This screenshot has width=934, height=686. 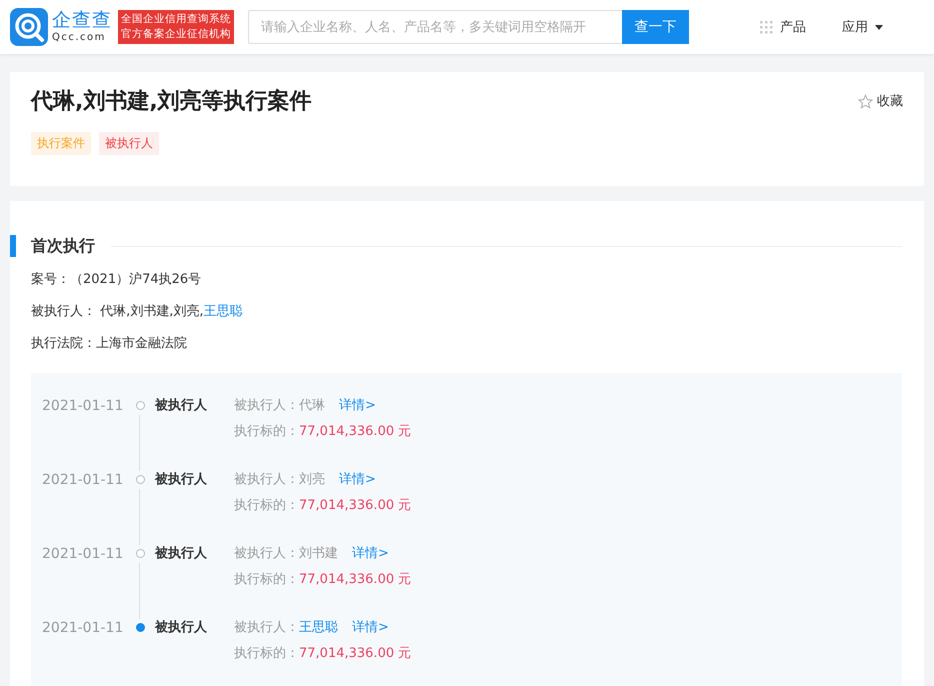 I want to click on logo-domain: Qcc.com, so click(x=79, y=38).